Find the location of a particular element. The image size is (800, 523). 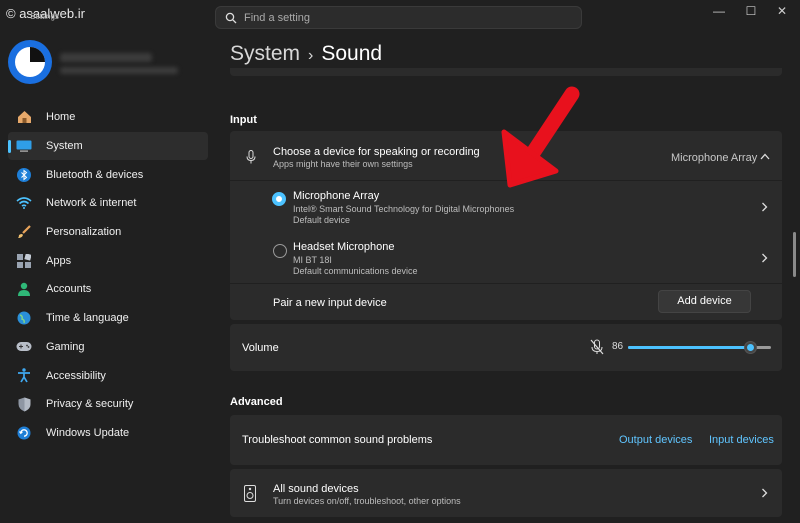

device-name: Microphone Array is located at coordinates (336, 196).